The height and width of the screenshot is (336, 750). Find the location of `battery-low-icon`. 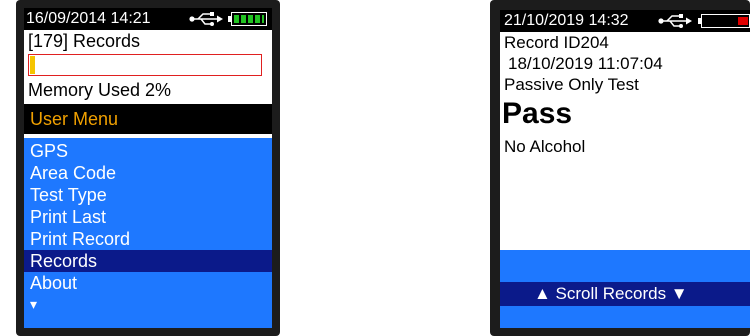

battery-low-icon is located at coordinates (724, 21).